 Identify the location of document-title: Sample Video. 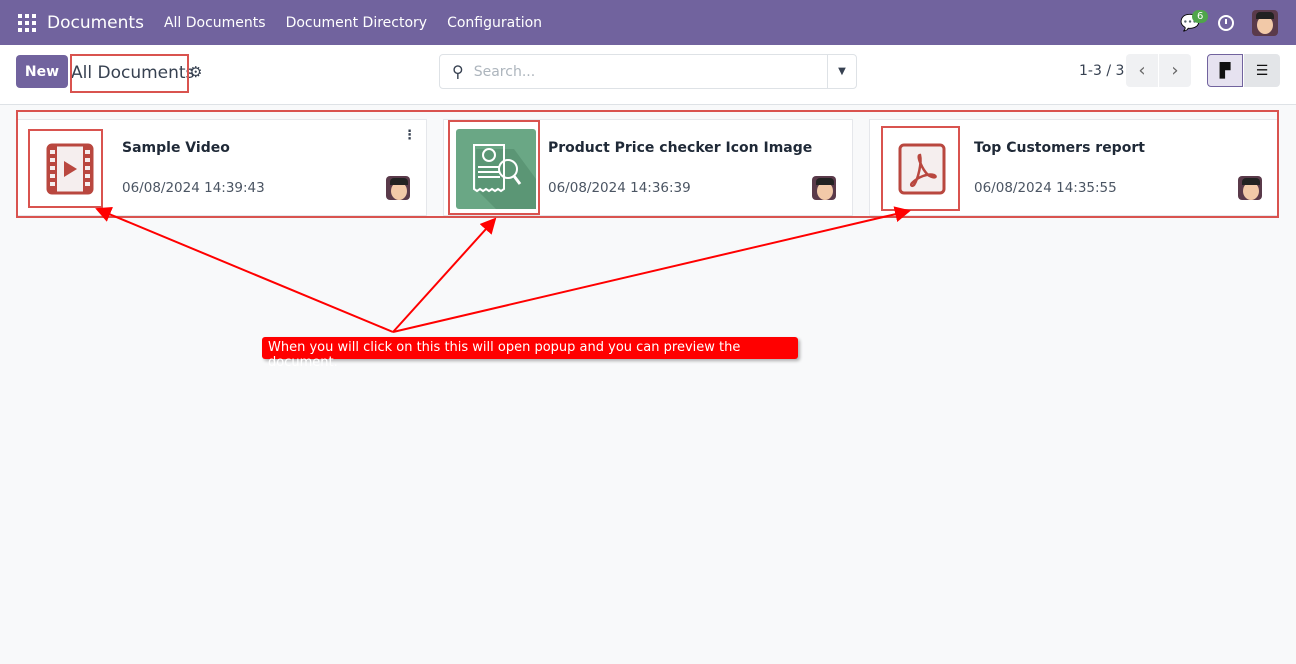
(176, 148).